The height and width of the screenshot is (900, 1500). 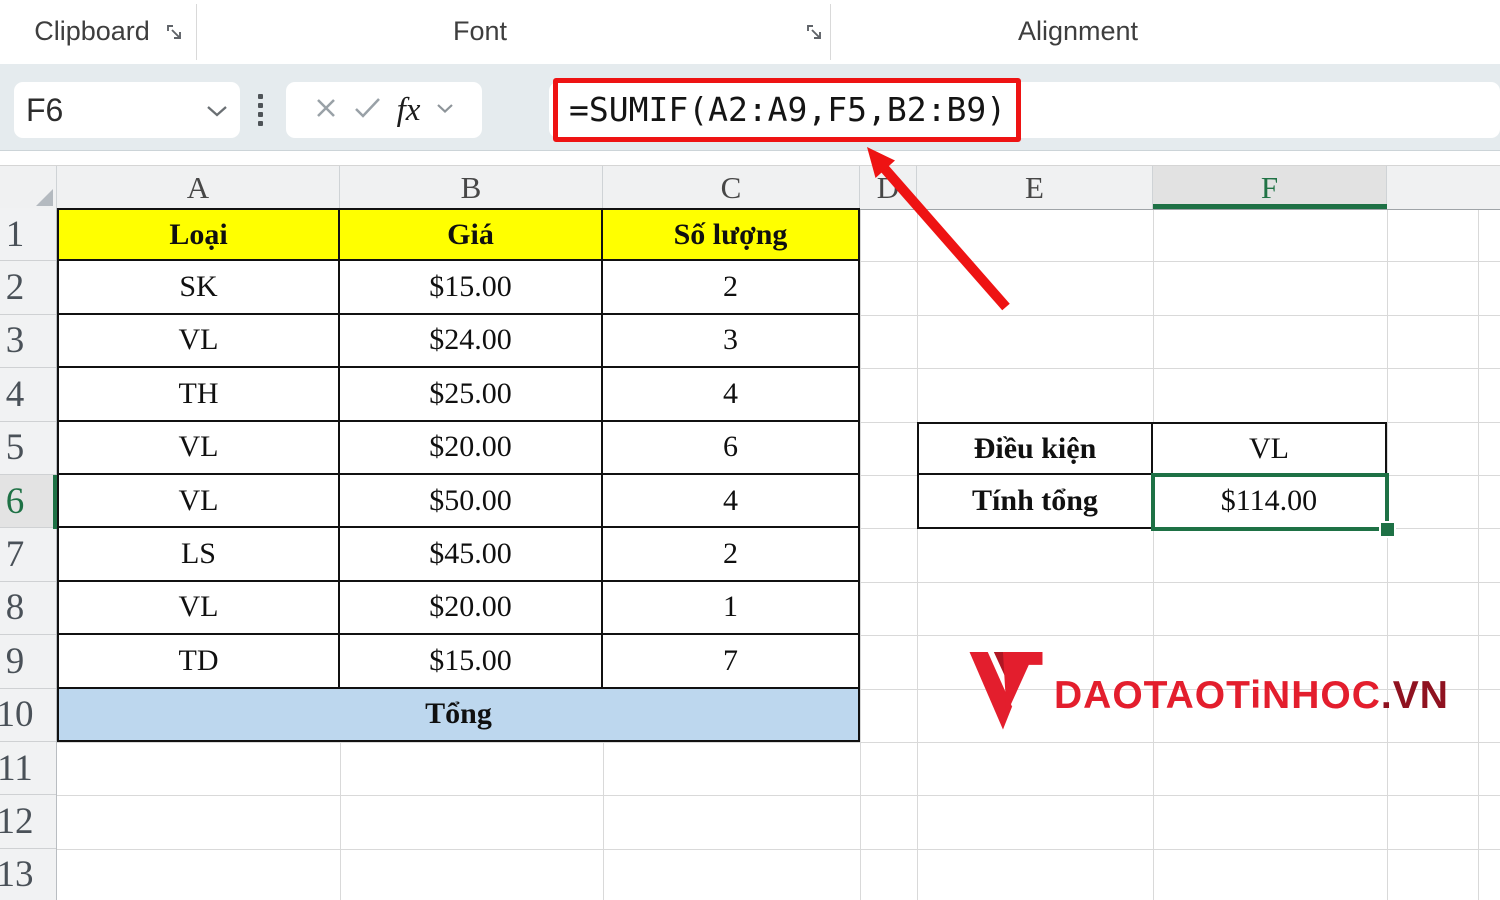 What do you see at coordinates (28, 609) in the screenshot?
I see `row-header-8: 8` at bounding box center [28, 609].